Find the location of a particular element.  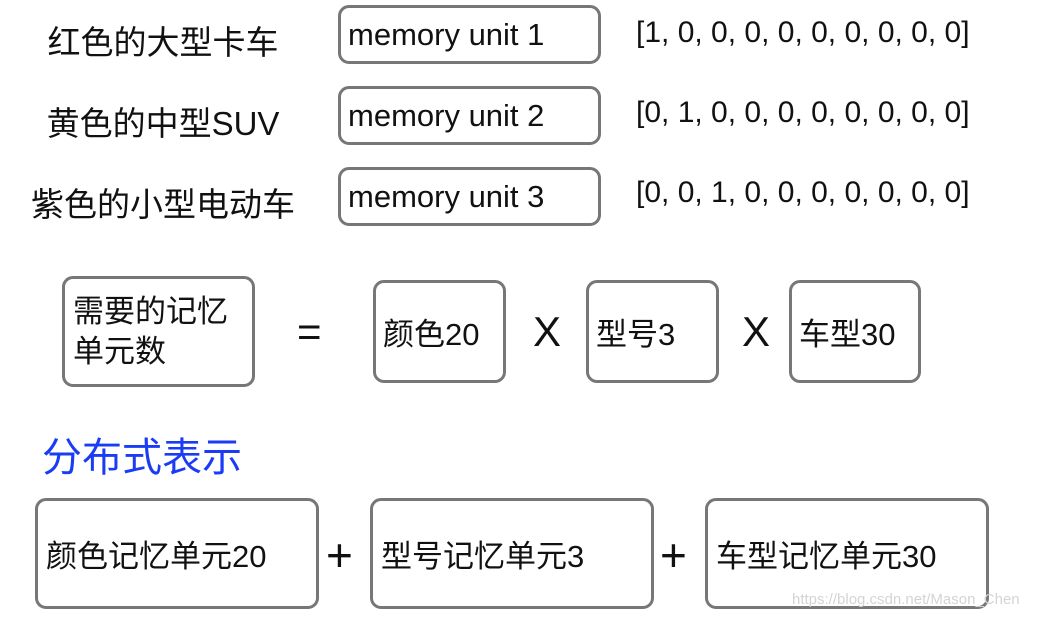

required-units-box: 需要的记忆单元数 is located at coordinates (158, 331).